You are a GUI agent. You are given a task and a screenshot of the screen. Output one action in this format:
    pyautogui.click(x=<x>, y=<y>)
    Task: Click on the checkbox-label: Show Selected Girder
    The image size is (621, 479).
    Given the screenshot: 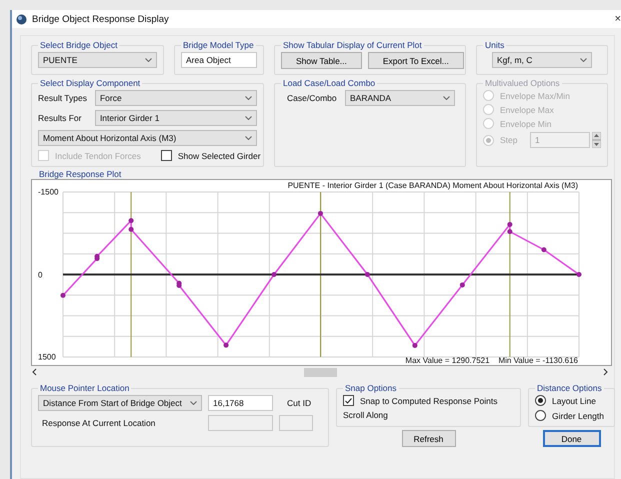 What is the action you would take?
    pyautogui.click(x=219, y=155)
    